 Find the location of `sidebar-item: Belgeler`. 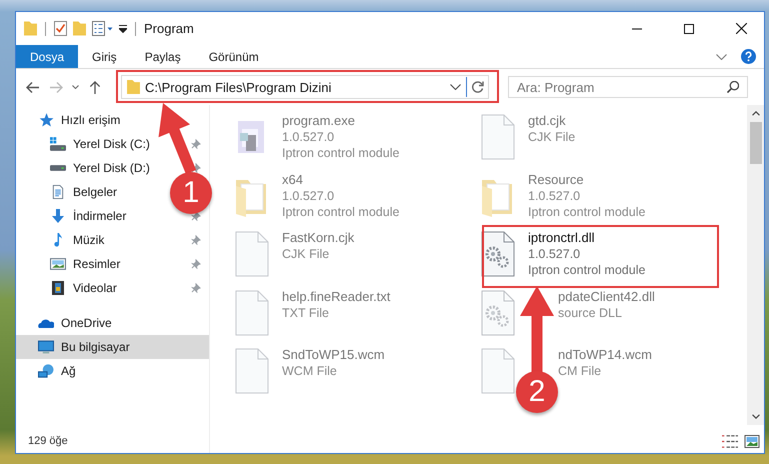

sidebar-item: Belgeler is located at coordinates (95, 192).